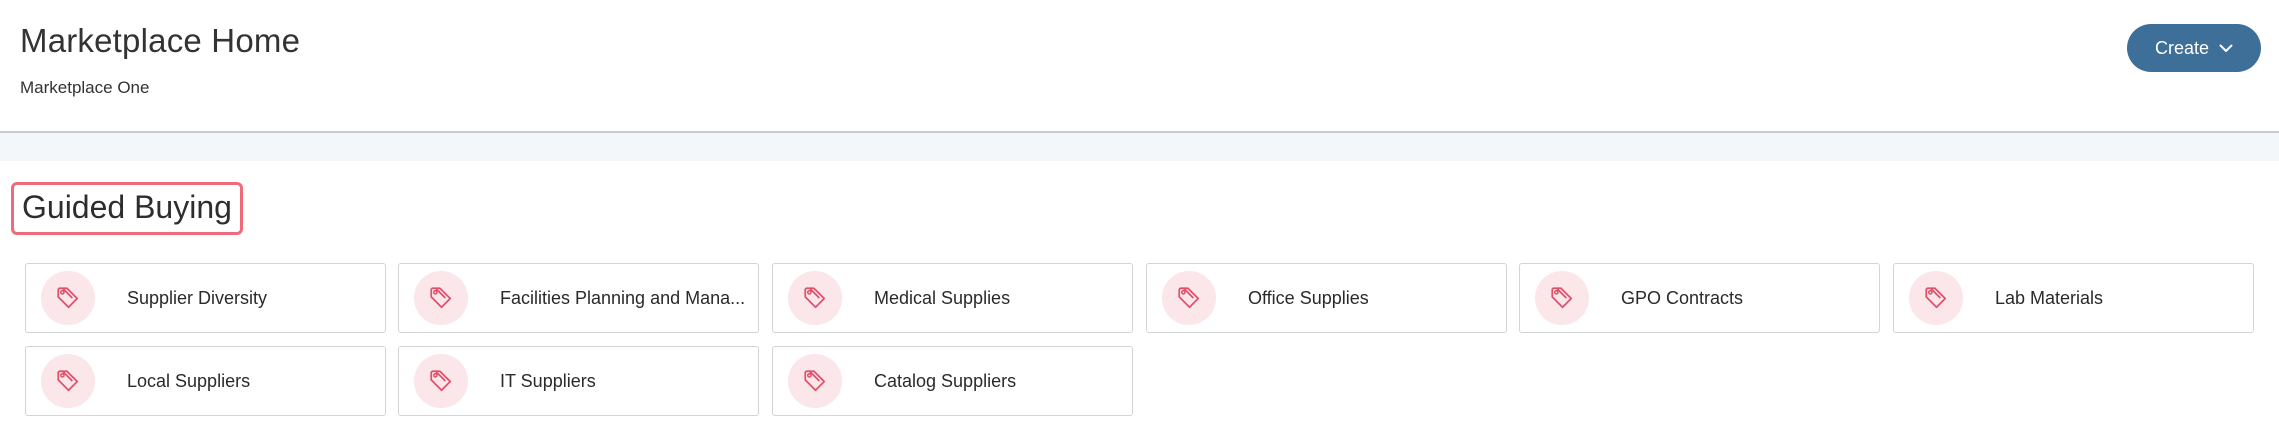 This screenshot has height=448, width=2279. I want to click on tile-local-suppliers: Local Suppliers, so click(205, 381).